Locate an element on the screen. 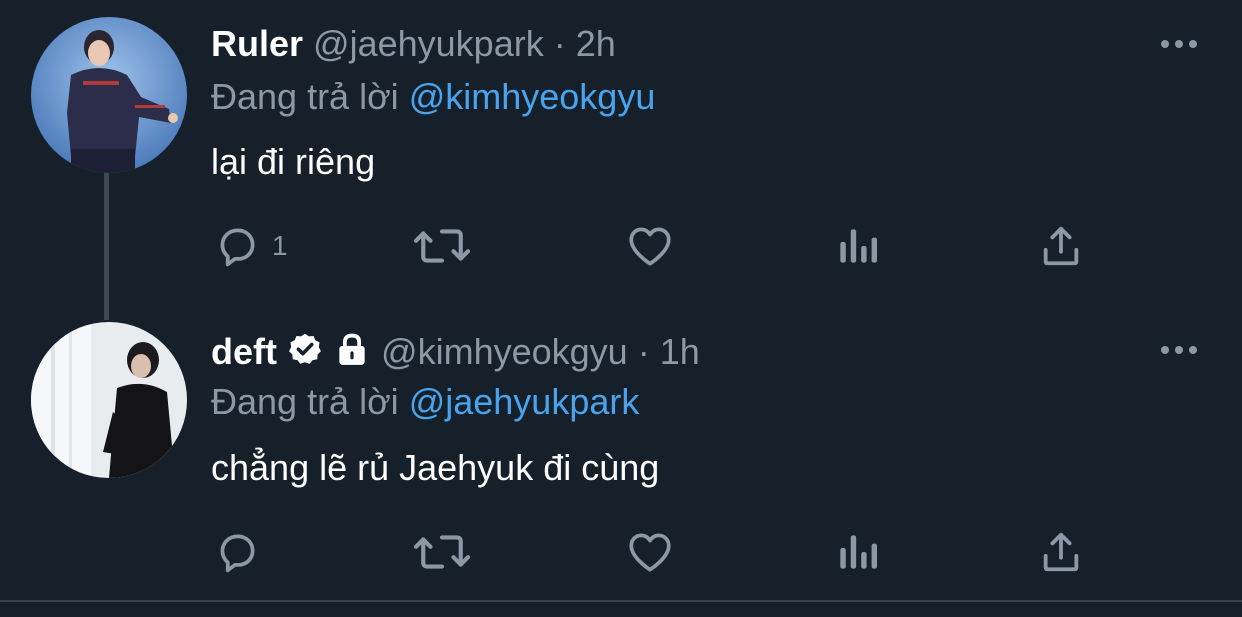  tweet-text: lại đi riêng is located at coordinates (293, 161).